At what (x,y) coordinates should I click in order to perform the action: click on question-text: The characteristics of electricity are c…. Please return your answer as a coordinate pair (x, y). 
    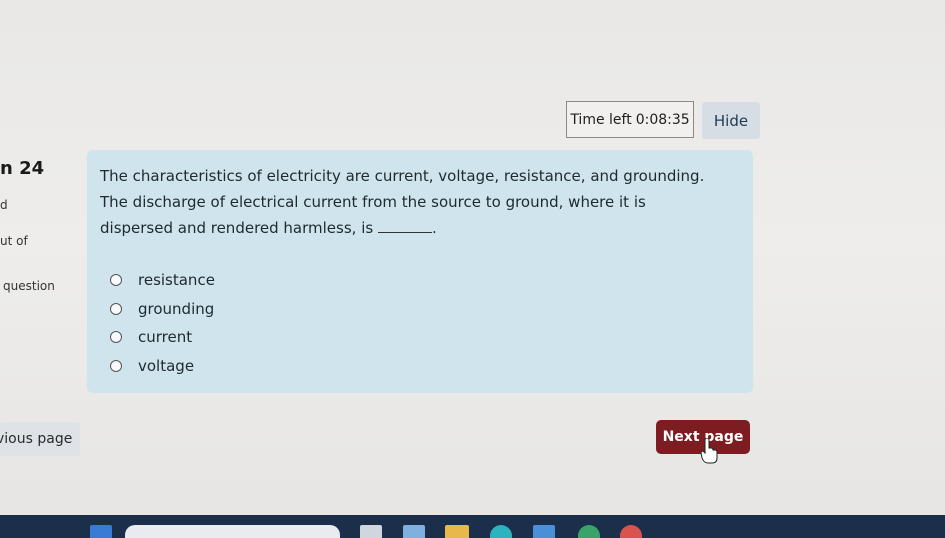
    Looking at the image, I should click on (407, 202).